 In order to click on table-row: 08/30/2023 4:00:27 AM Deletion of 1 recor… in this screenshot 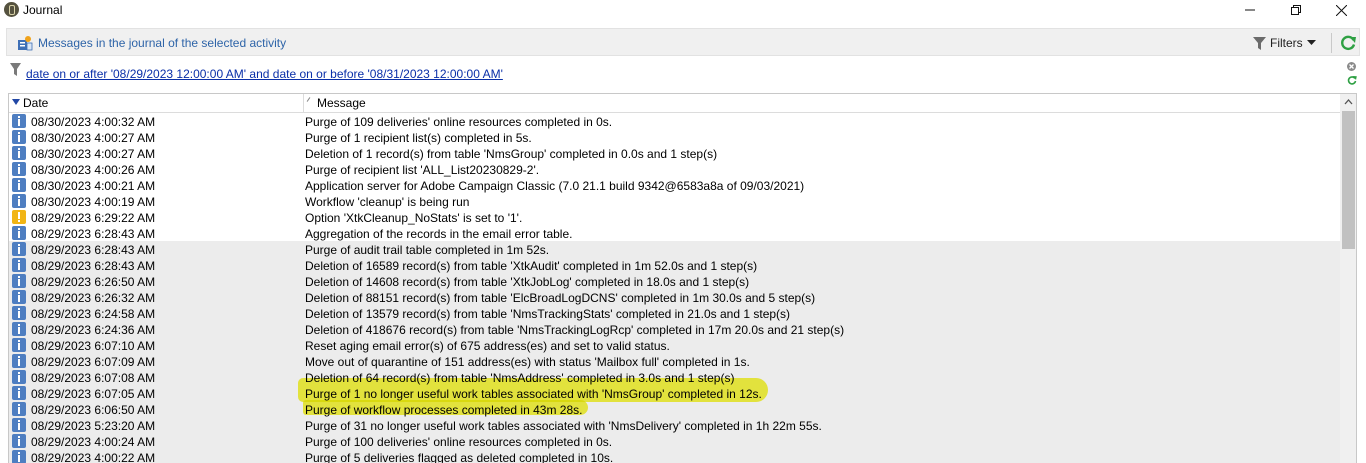, I will do `click(674, 153)`.